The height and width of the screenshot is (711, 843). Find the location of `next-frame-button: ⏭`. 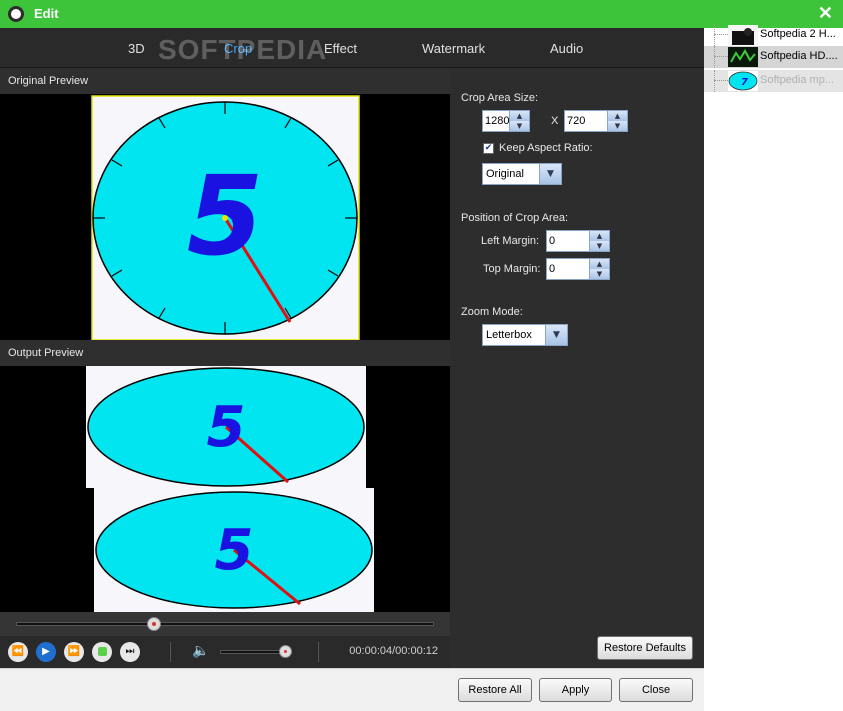

next-frame-button: ⏭ is located at coordinates (130, 652).